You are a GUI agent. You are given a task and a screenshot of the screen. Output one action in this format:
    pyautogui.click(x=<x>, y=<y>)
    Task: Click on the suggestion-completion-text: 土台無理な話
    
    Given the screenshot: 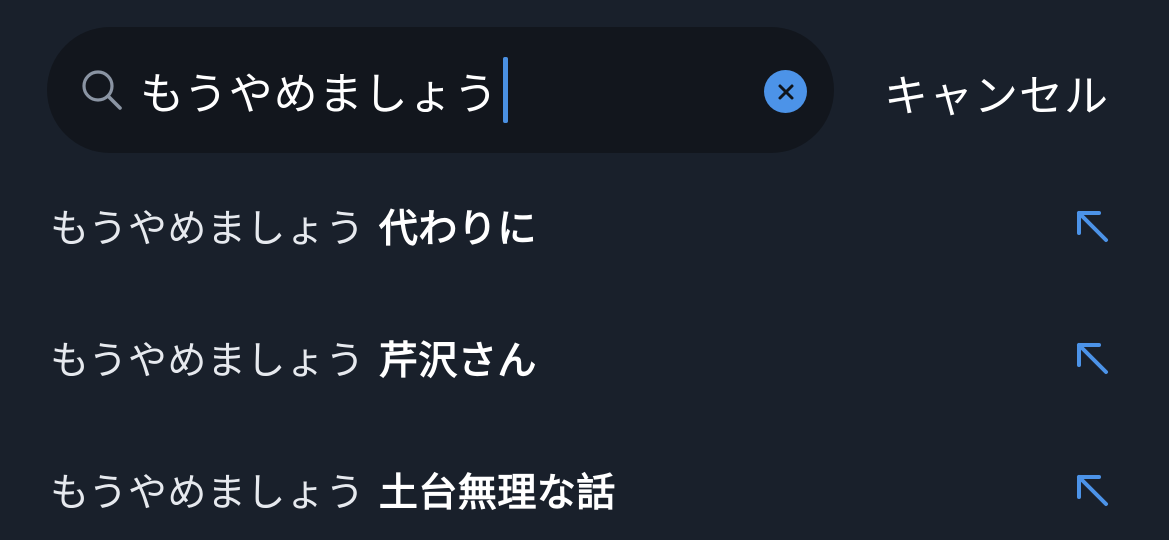 What is the action you would take?
    pyautogui.click(x=497, y=493)
    